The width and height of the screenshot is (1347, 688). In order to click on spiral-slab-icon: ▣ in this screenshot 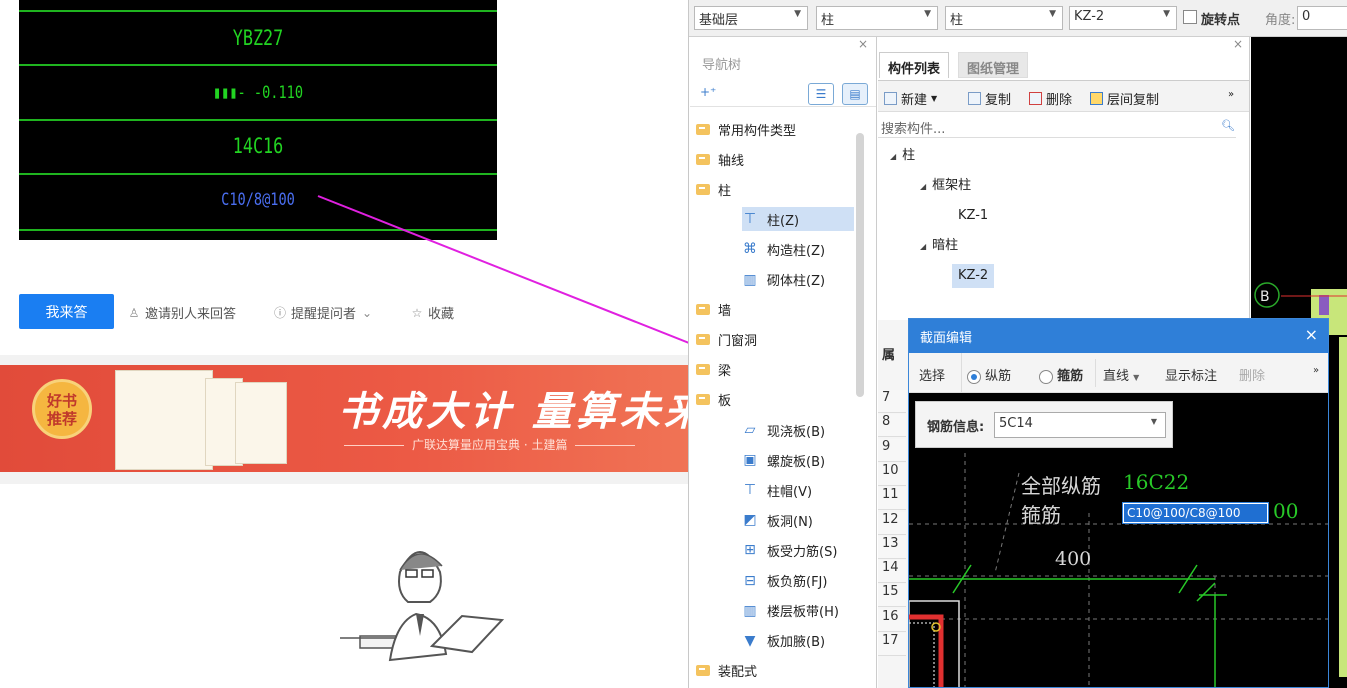, I will do `click(750, 460)`.